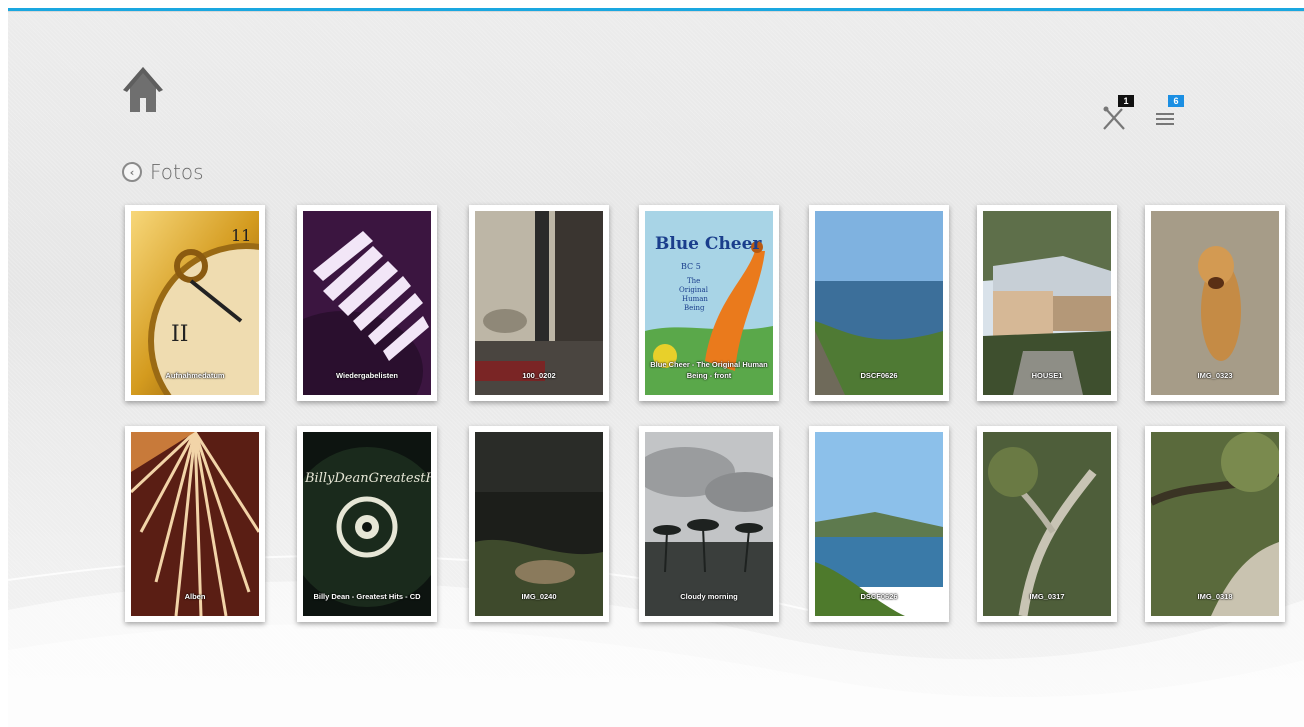  What do you see at coordinates (694, 290) in the screenshot?
I see `art-sub3: Original` at bounding box center [694, 290].